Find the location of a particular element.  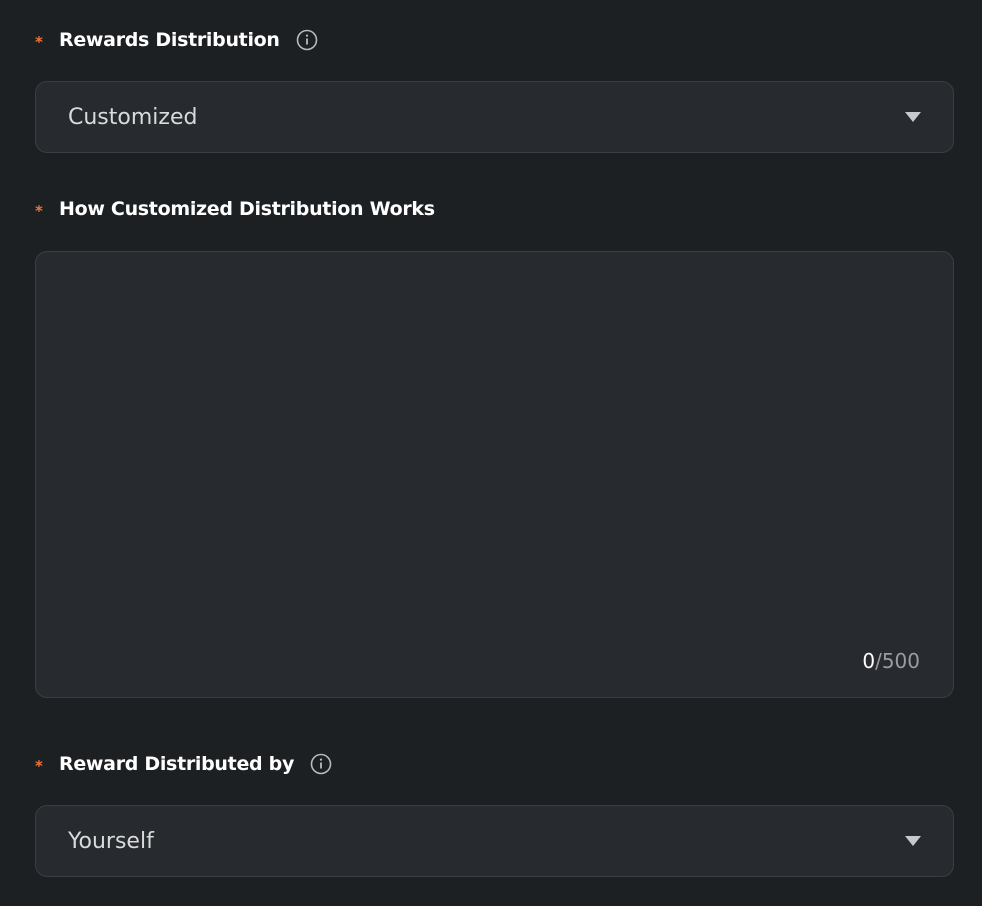

character-count-current: 0 is located at coordinates (869, 661).